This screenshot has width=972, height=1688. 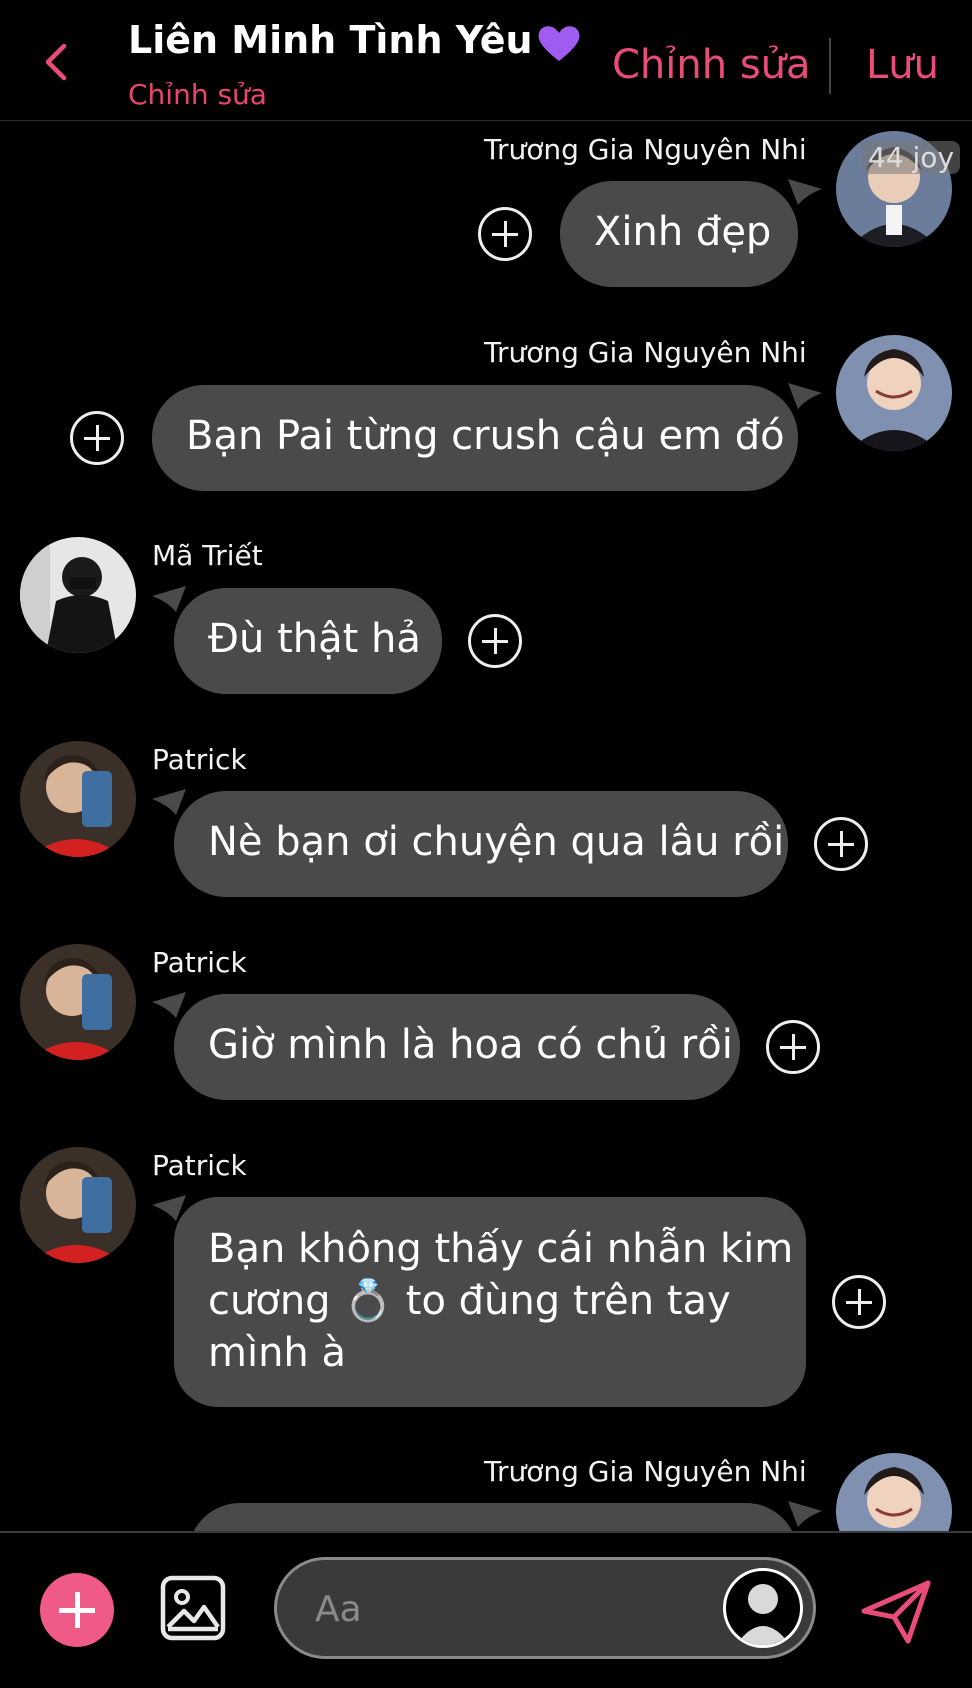 I want to click on chat-title-text: Liên Minh Tình Yêu, so click(x=330, y=40).